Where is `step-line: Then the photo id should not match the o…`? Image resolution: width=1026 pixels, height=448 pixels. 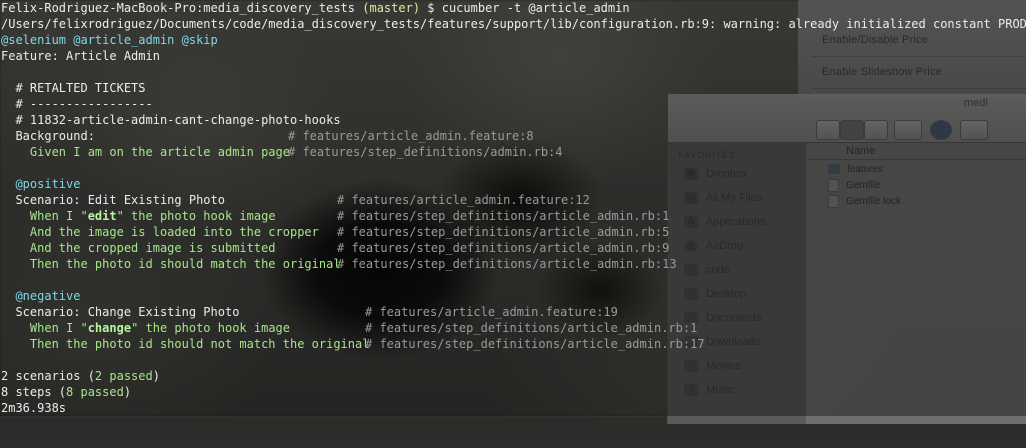
step-line: Then the photo id should not match the o… is located at coordinates (353, 344).